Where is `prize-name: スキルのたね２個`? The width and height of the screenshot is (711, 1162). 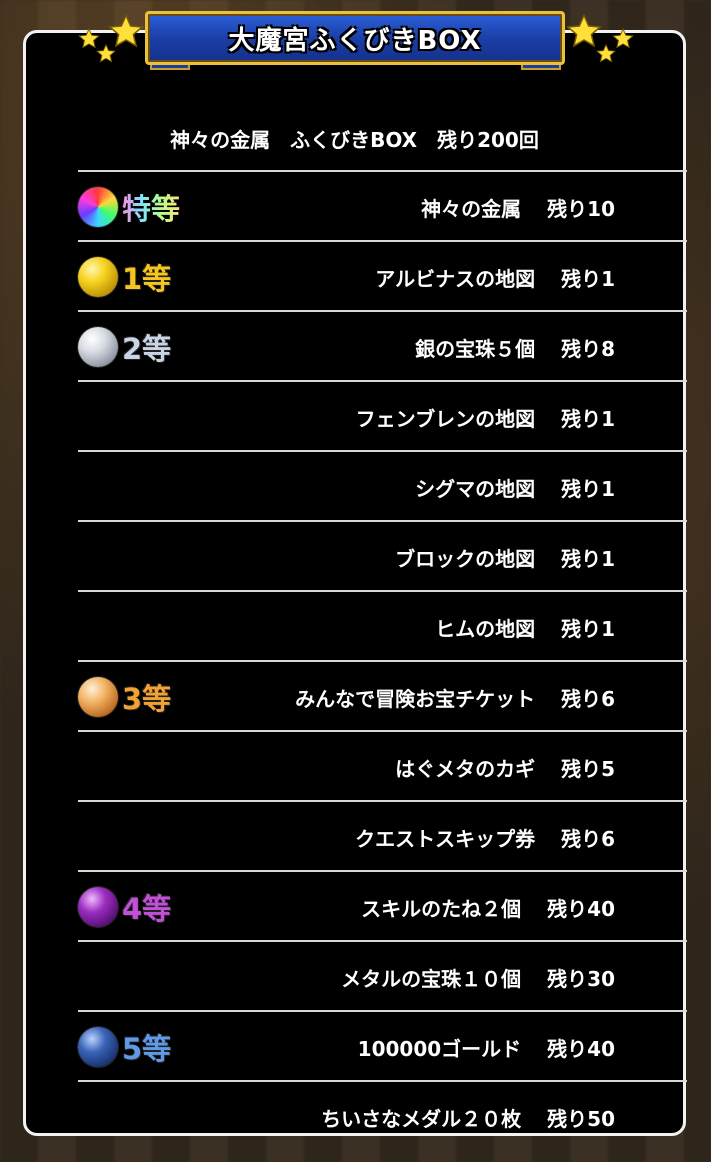
prize-name: スキルのたね２個 is located at coordinates (441, 908).